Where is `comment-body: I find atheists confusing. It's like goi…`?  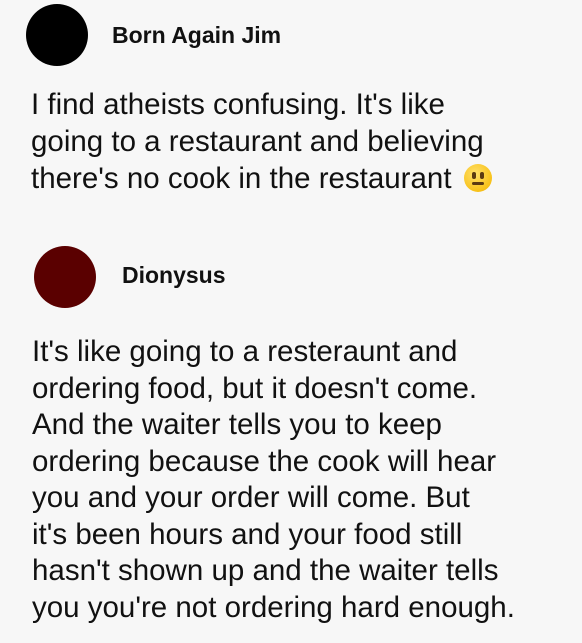 comment-body: I find atheists confusing. It's like goi… is located at coordinates (257, 141).